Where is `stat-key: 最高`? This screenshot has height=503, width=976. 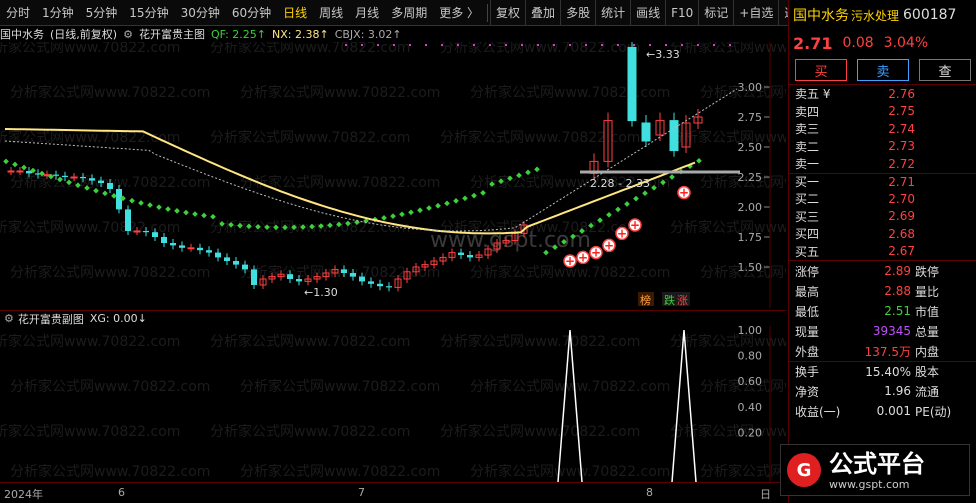 stat-key: 最高 is located at coordinates (807, 291).